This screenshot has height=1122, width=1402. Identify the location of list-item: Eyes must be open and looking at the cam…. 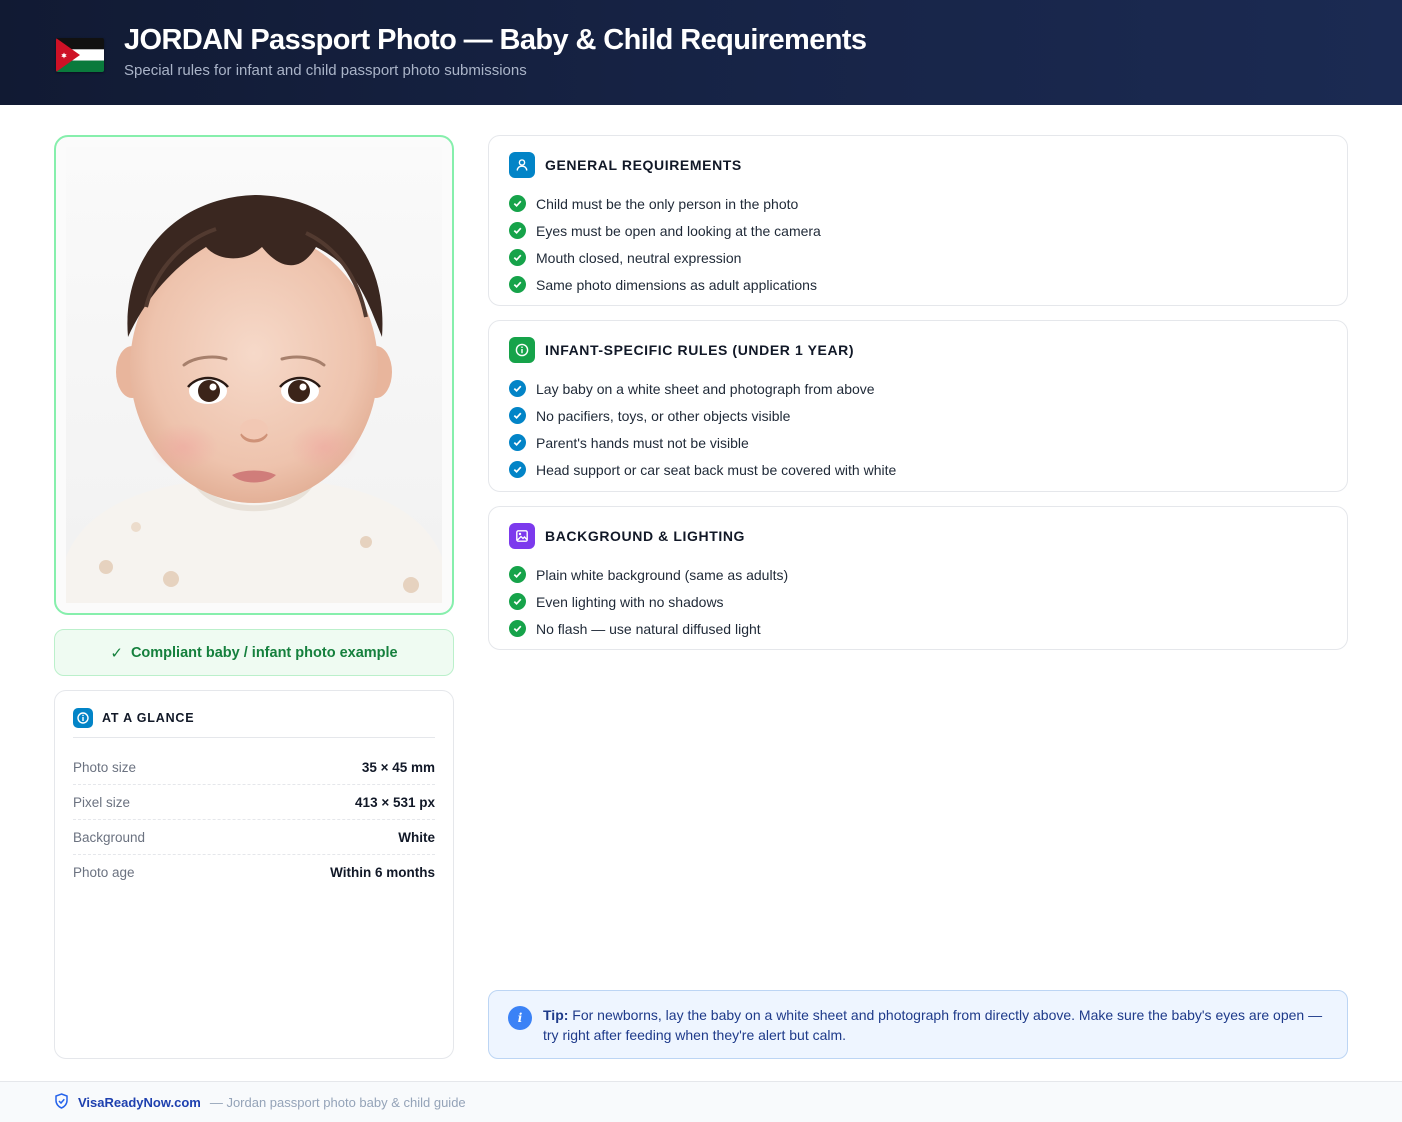
(665, 230).